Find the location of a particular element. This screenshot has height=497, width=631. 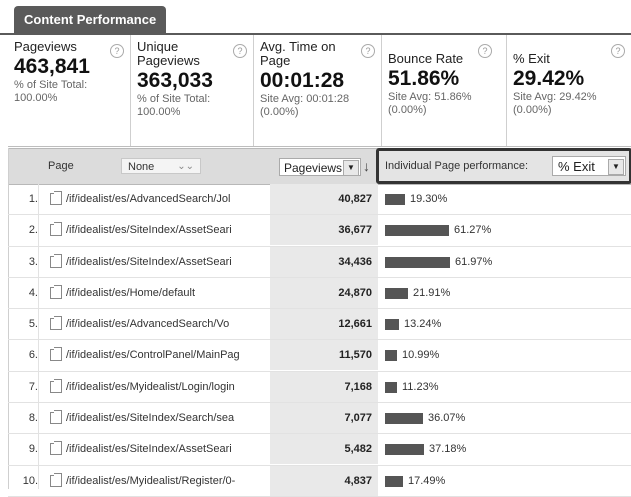

pageviews-cell: 40,827 is located at coordinates (324, 199).